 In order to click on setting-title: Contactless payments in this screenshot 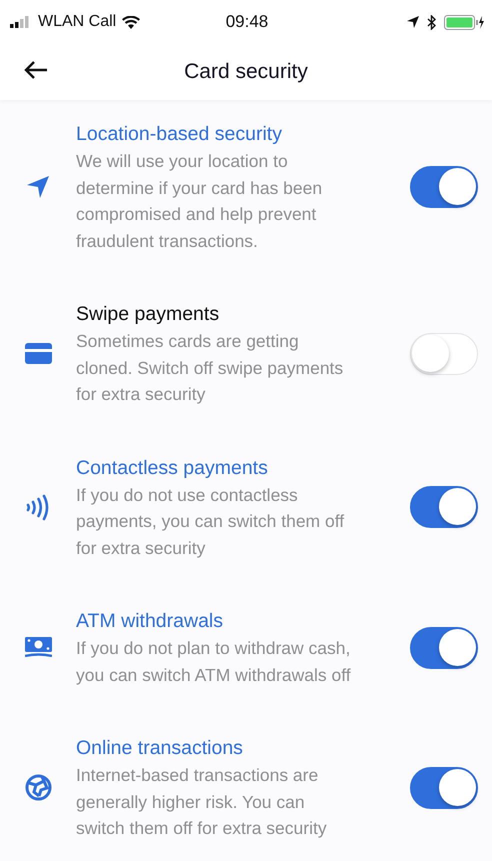, I will do `click(172, 468)`.